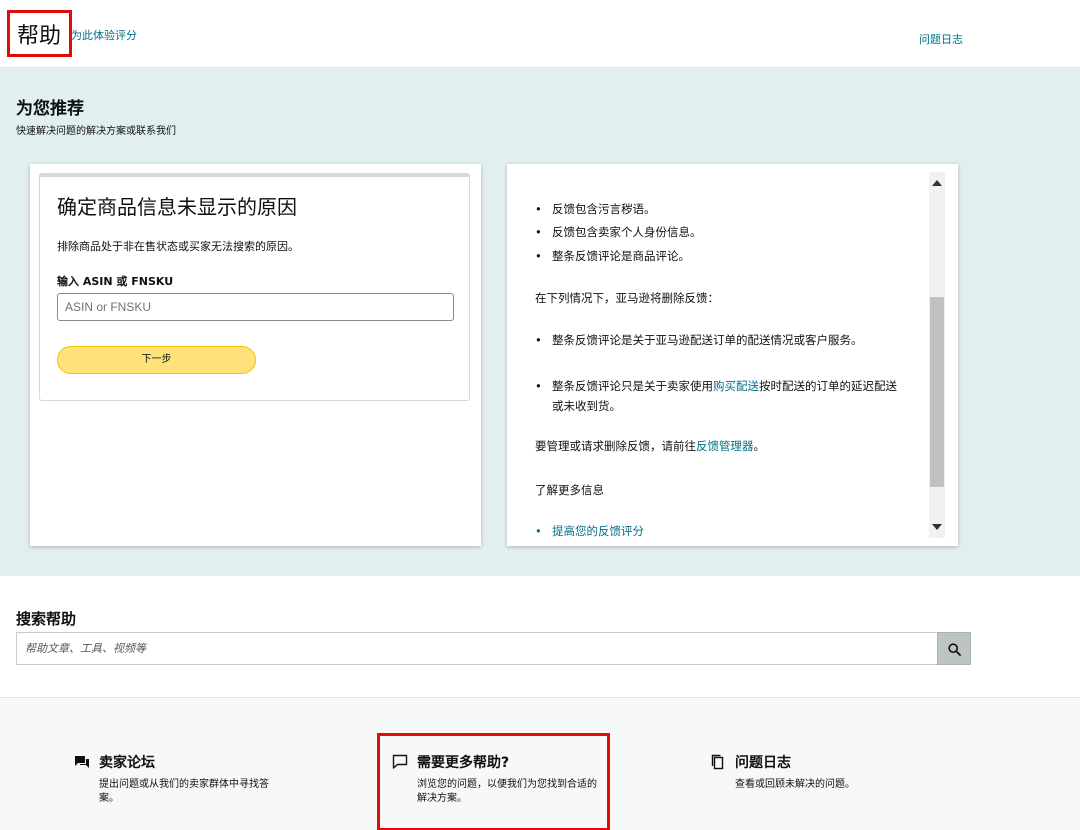 Image resolution: width=1080 pixels, height=830 pixels. Describe the element at coordinates (941, 39) in the screenshot. I see `issue-log-link: 问题日志` at that location.